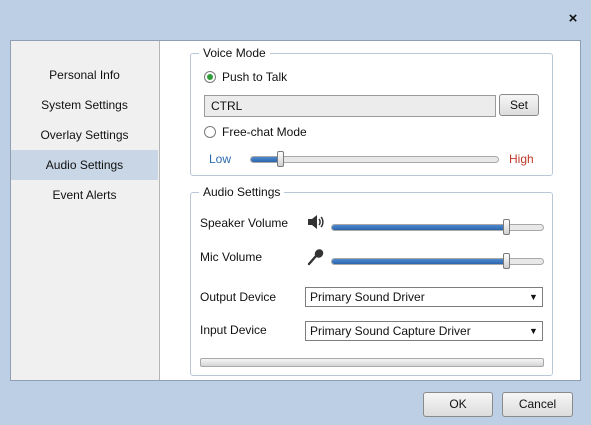 This screenshot has width=591, height=425. I want to click on speaker-icon, so click(316, 222).